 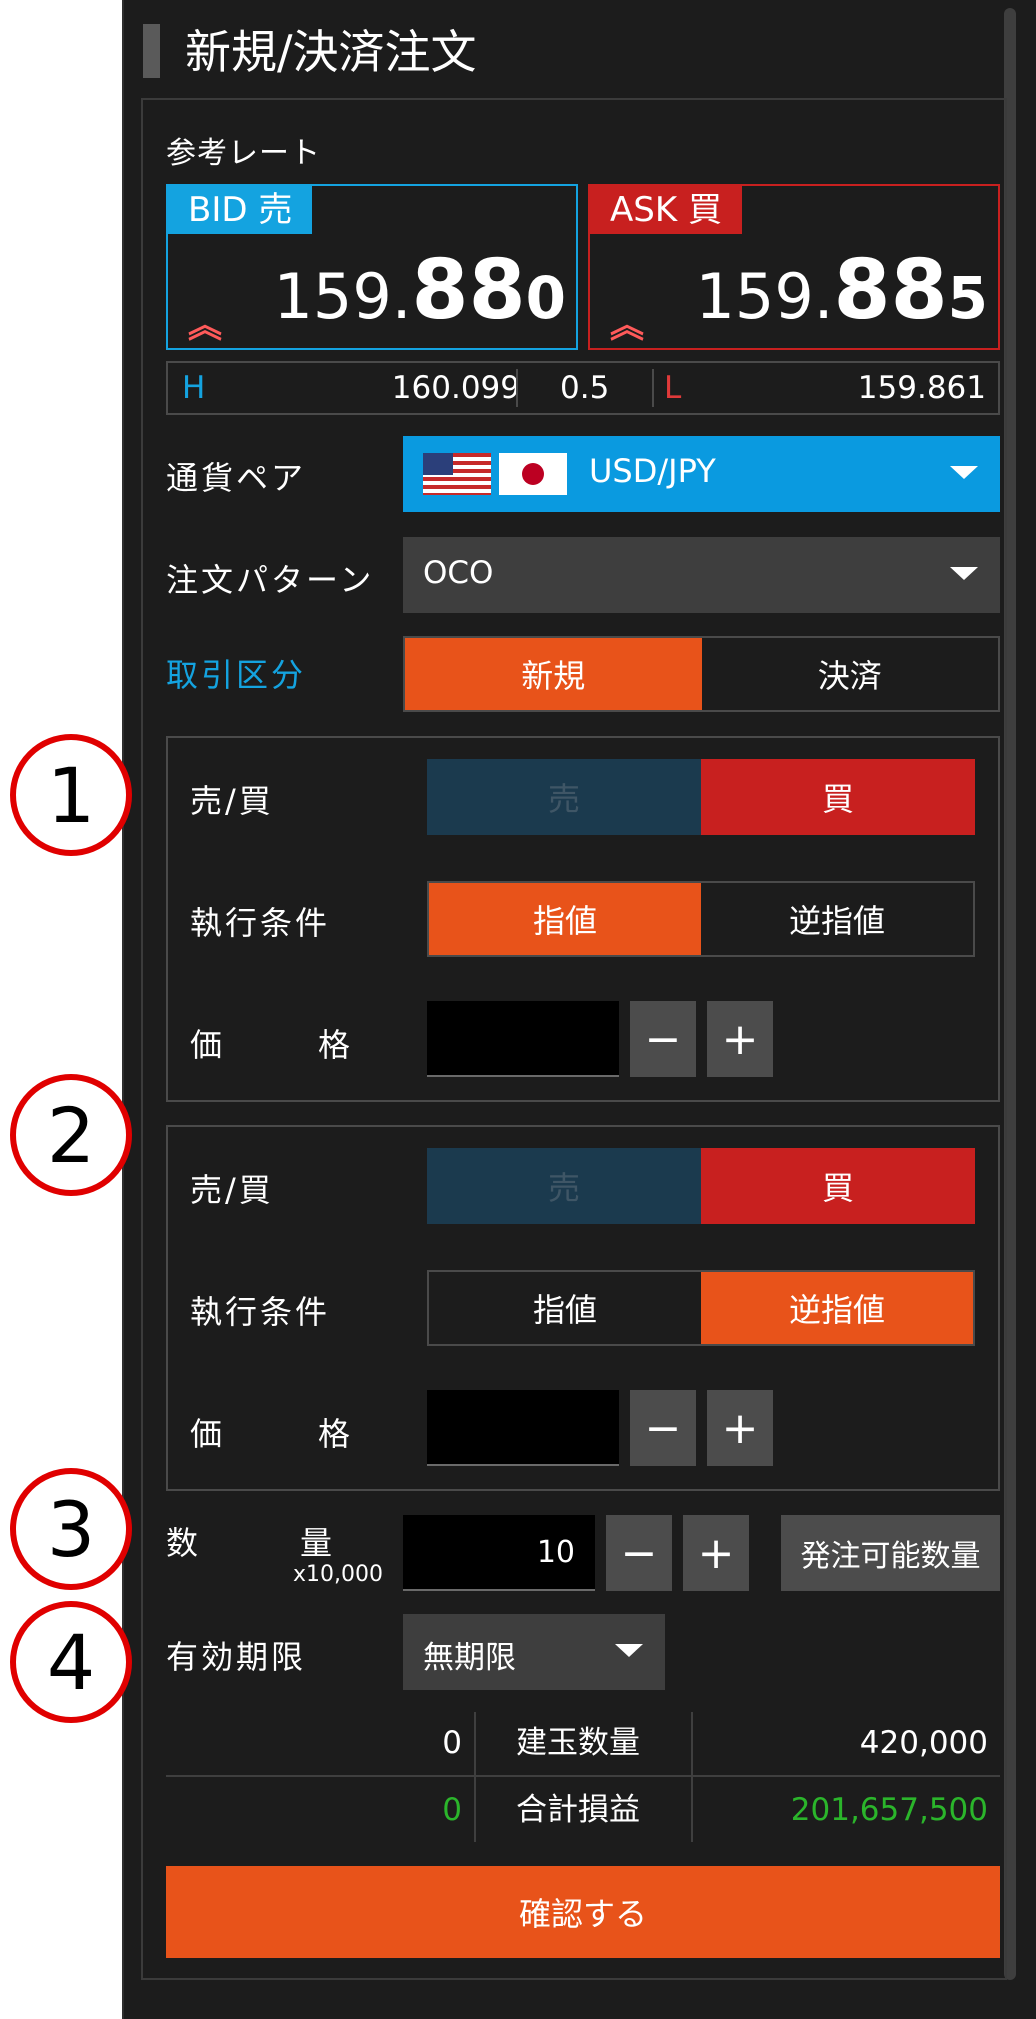 I want to click on bid-rate-value: 159.880, so click(x=419, y=290).